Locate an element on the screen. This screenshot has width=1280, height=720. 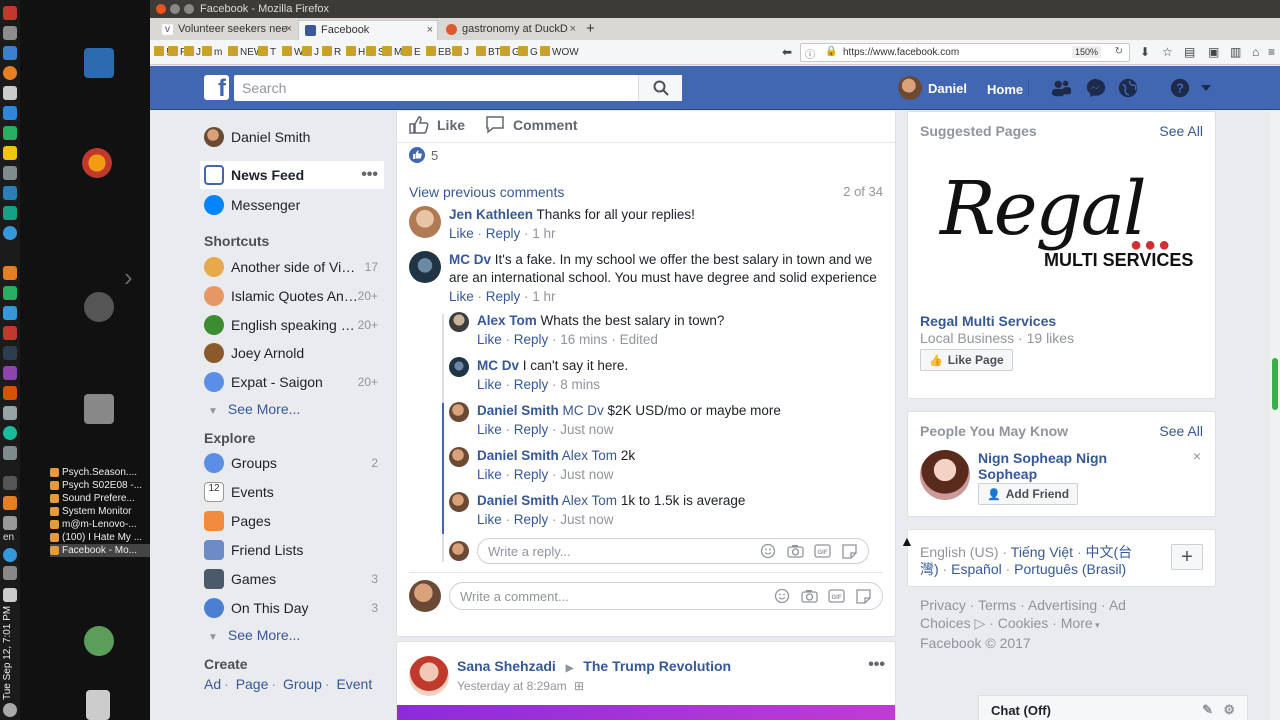
language-link: Español is located at coordinates (976, 569).